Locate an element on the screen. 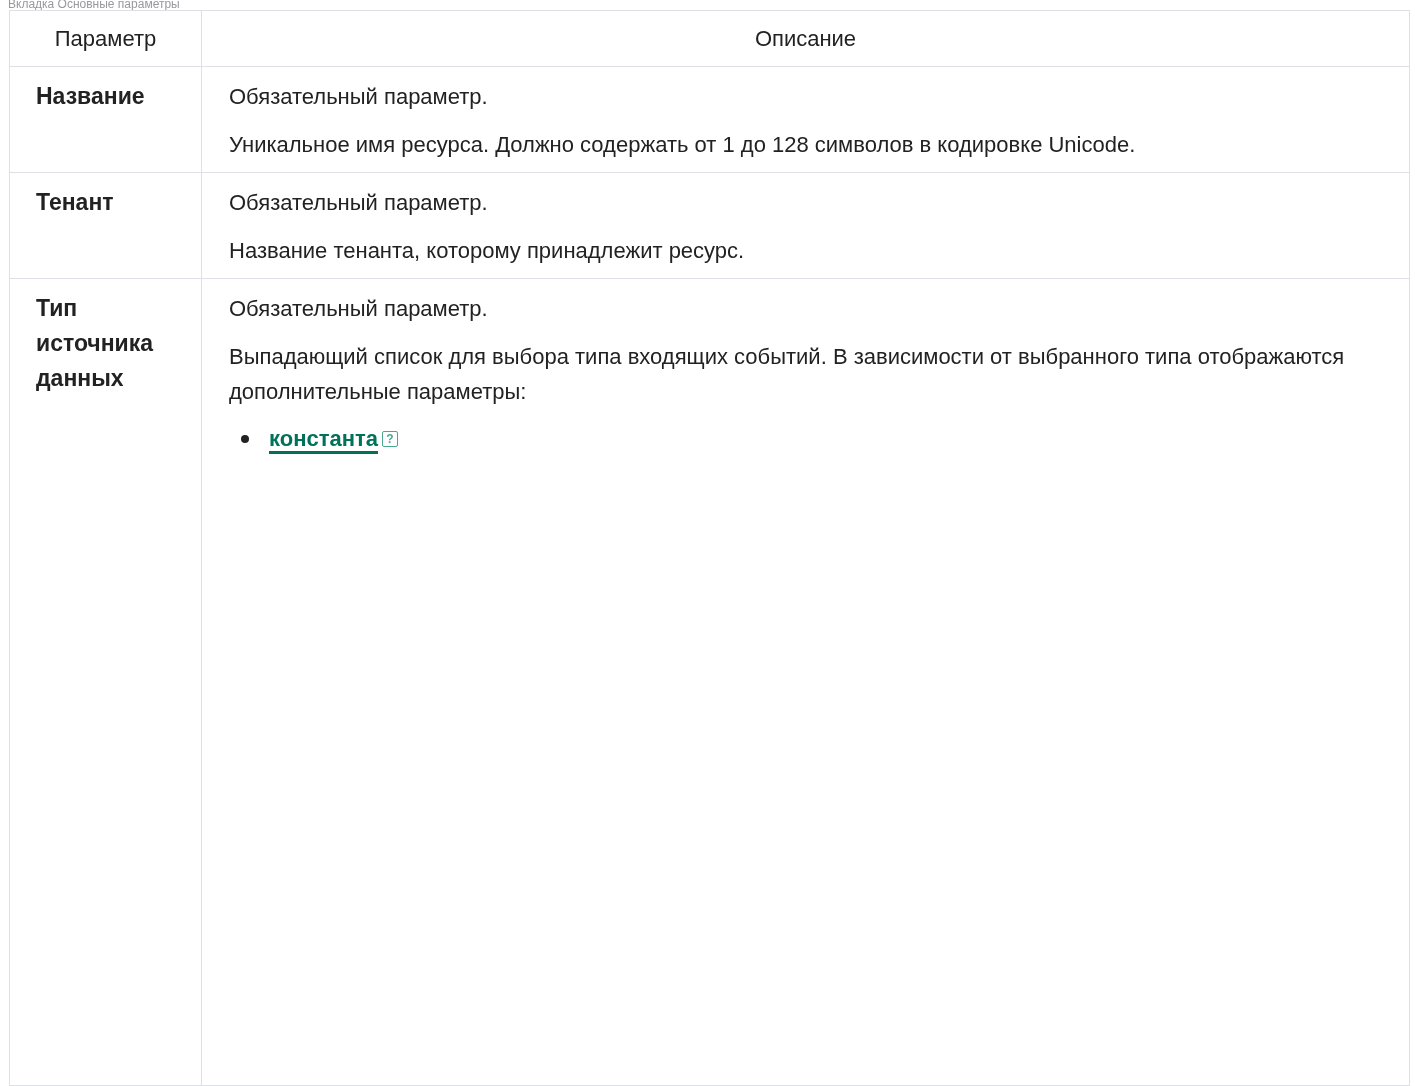 This screenshot has width=1415, height=1086. description-text: Уникальное имя ресурса. Должно содержать от 1 до 128 символов в кодировке Unicode. is located at coordinates (683, 145).